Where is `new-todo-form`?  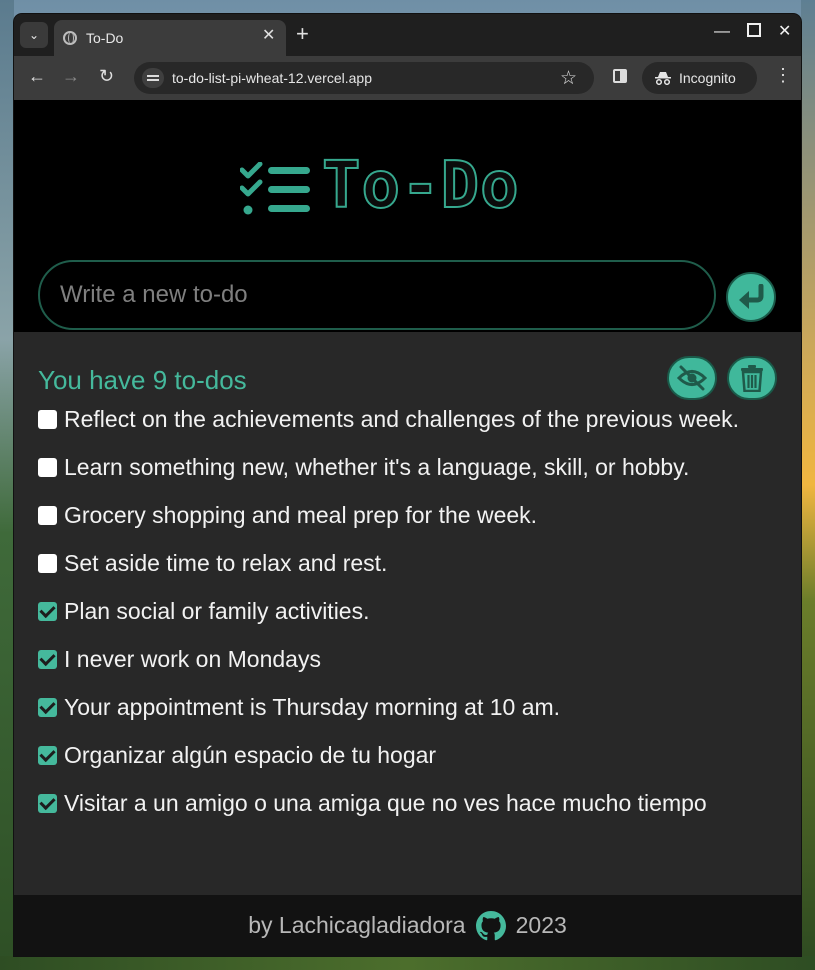 new-todo-form is located at coordinates (407, 287).